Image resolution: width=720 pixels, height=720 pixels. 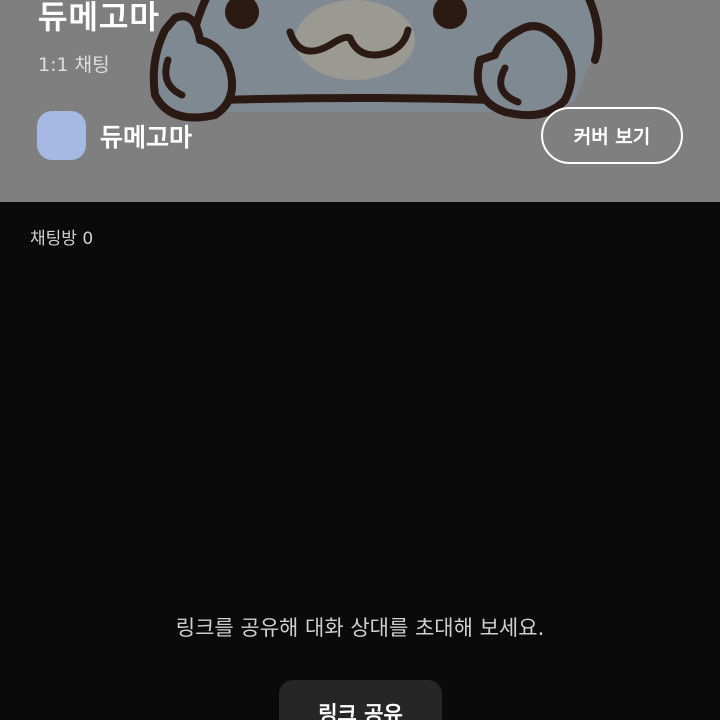 I want to click on room-title: 듀메고마, so click(x=99, y=18).